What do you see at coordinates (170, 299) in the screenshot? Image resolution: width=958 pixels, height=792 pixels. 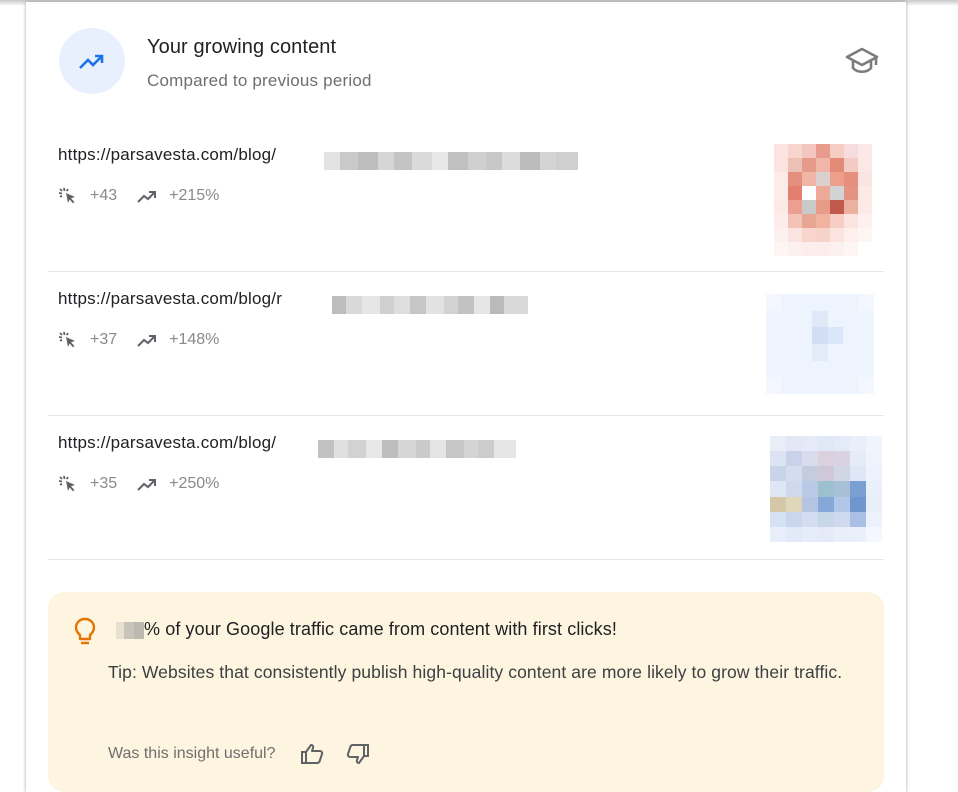 I see `content-url: https://parsavesta.com/blog/r` at bounding box center [170, 299].